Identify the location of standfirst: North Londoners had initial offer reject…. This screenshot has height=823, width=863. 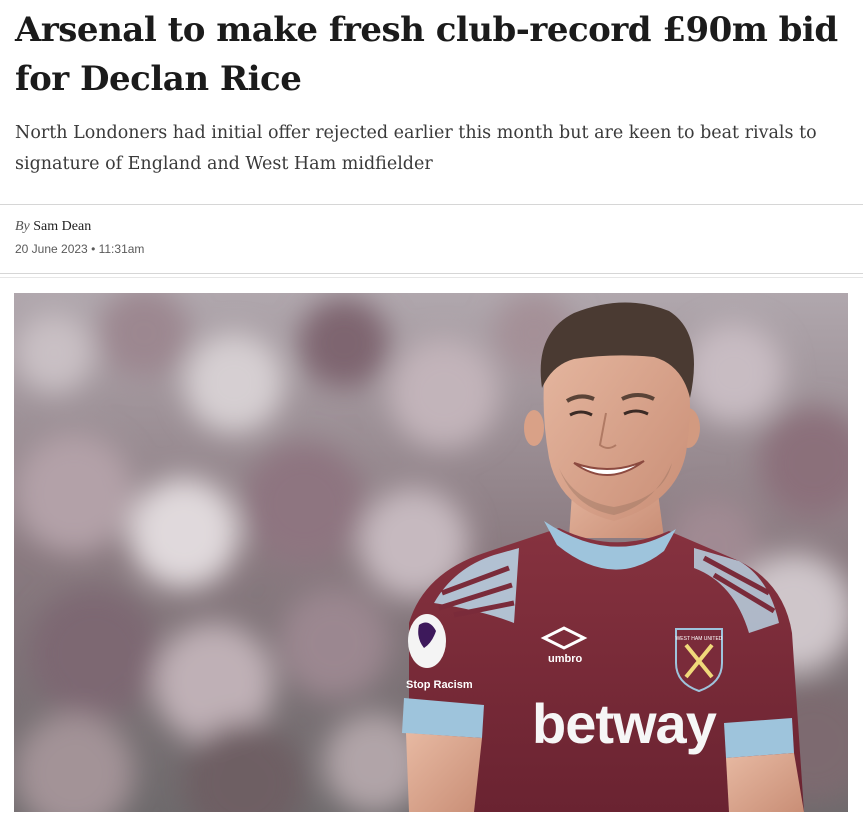
(416, 148).